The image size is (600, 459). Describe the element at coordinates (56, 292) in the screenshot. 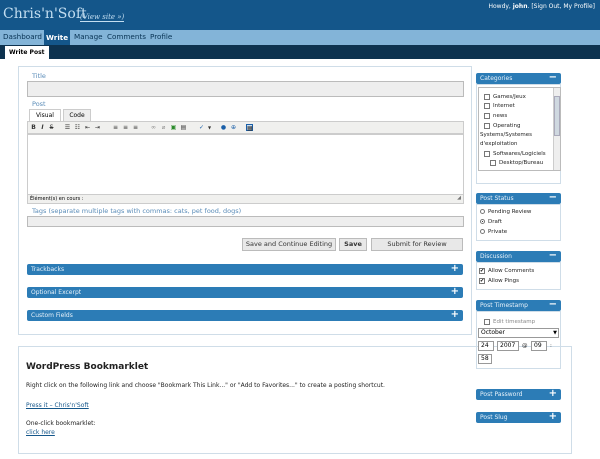

I see `excerpt-title: Optional Excerpt` at that location.